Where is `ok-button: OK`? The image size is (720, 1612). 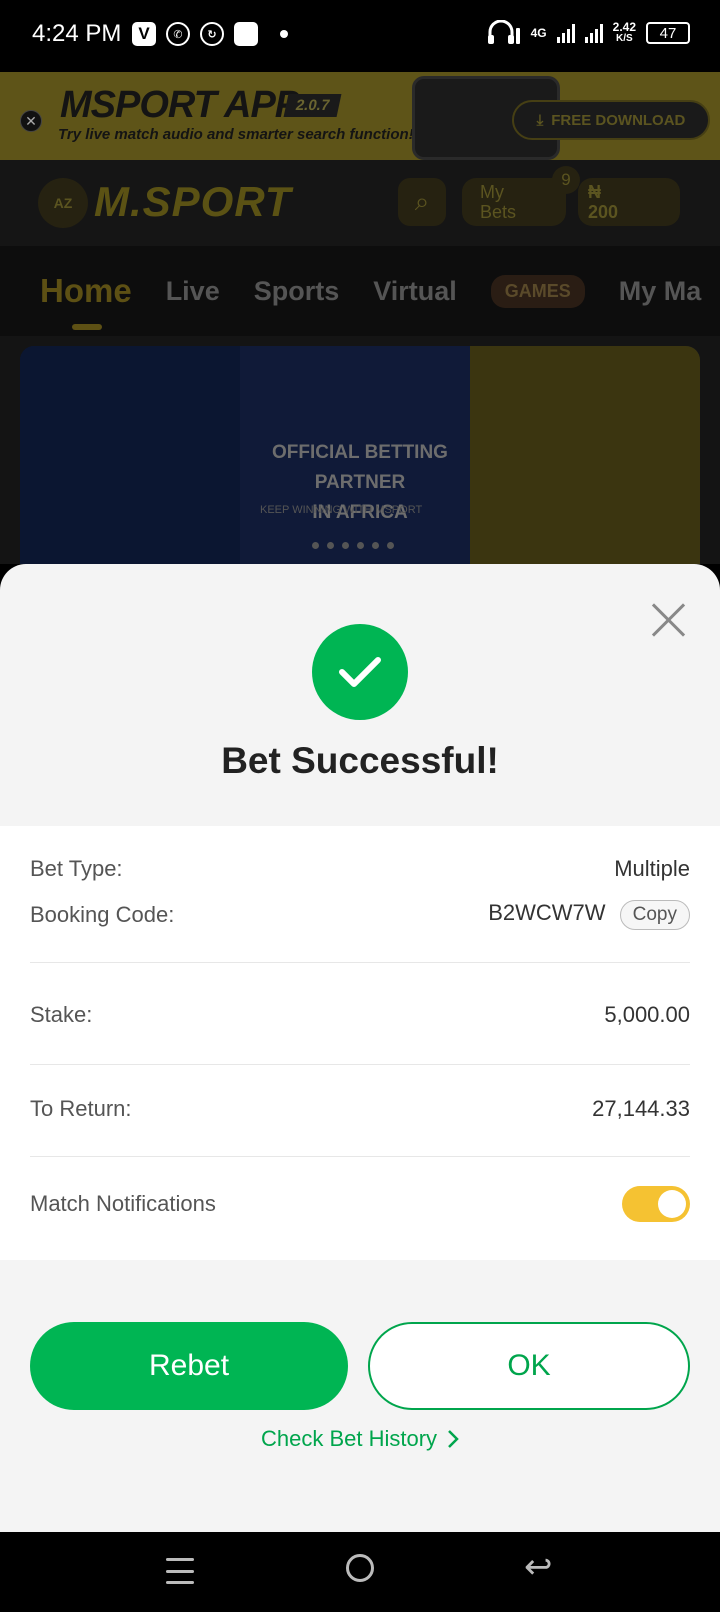
ok-button: OK is located at coordinates (529, 1366).